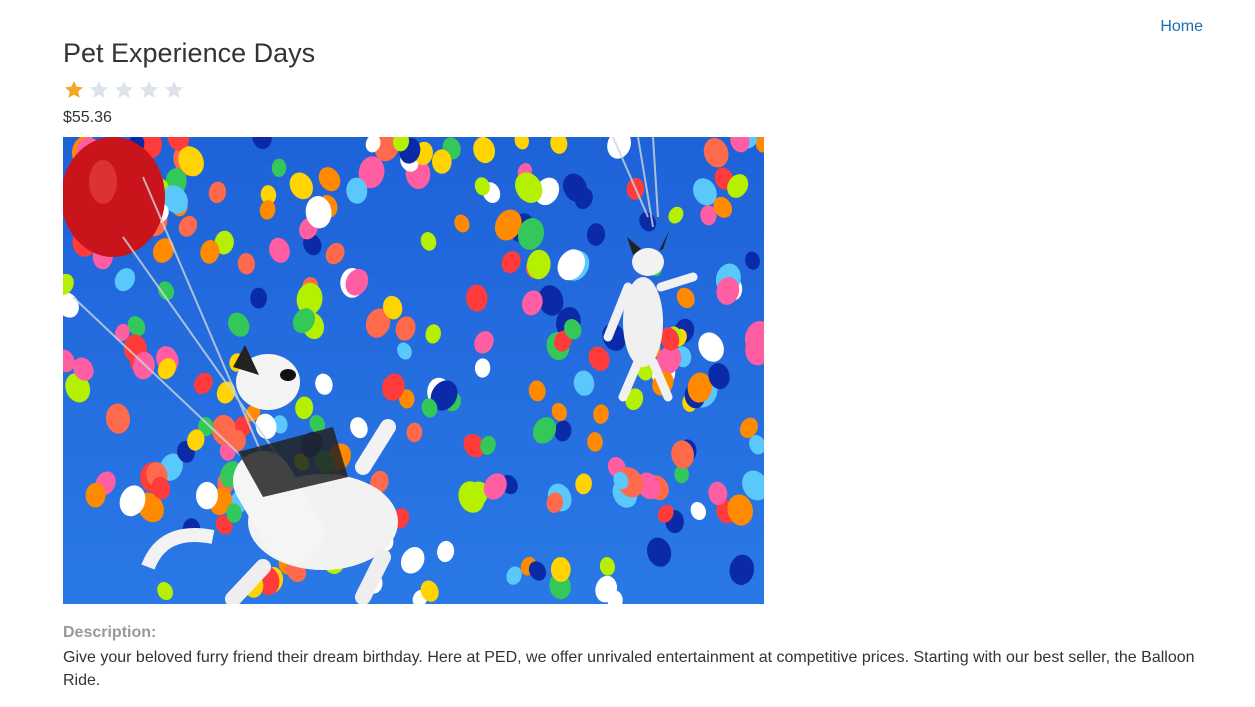 Image resolution: width=1255 pixels, height=707 pixels. I want to click on product-price: $55.36, so click(87, 117).